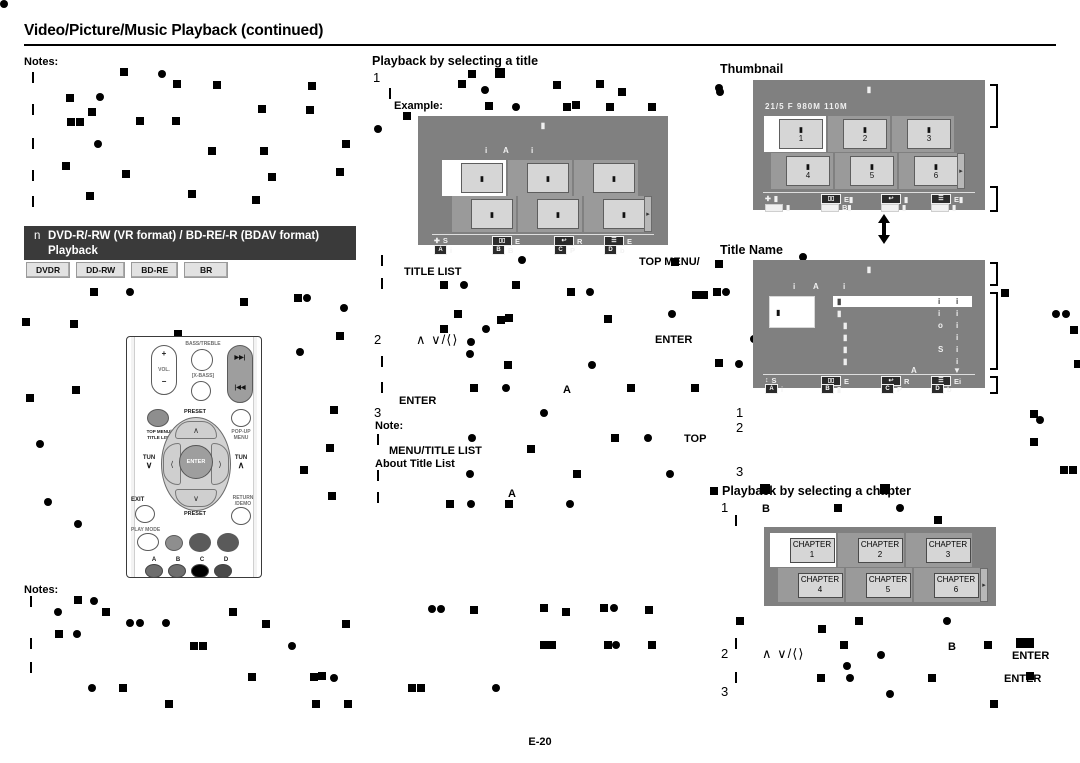 The image size is (1080, 763). I want to click on chapter-inner-6: CHAPTER 6, so click(956, 585).